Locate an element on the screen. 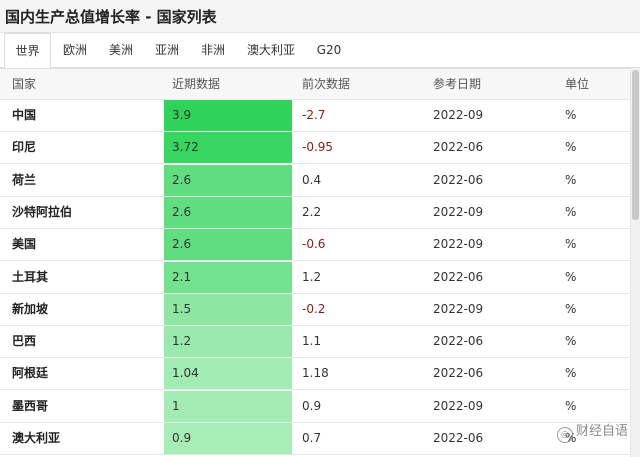  previous-value-cell: 0.7 is located at coordinates (312, 438).